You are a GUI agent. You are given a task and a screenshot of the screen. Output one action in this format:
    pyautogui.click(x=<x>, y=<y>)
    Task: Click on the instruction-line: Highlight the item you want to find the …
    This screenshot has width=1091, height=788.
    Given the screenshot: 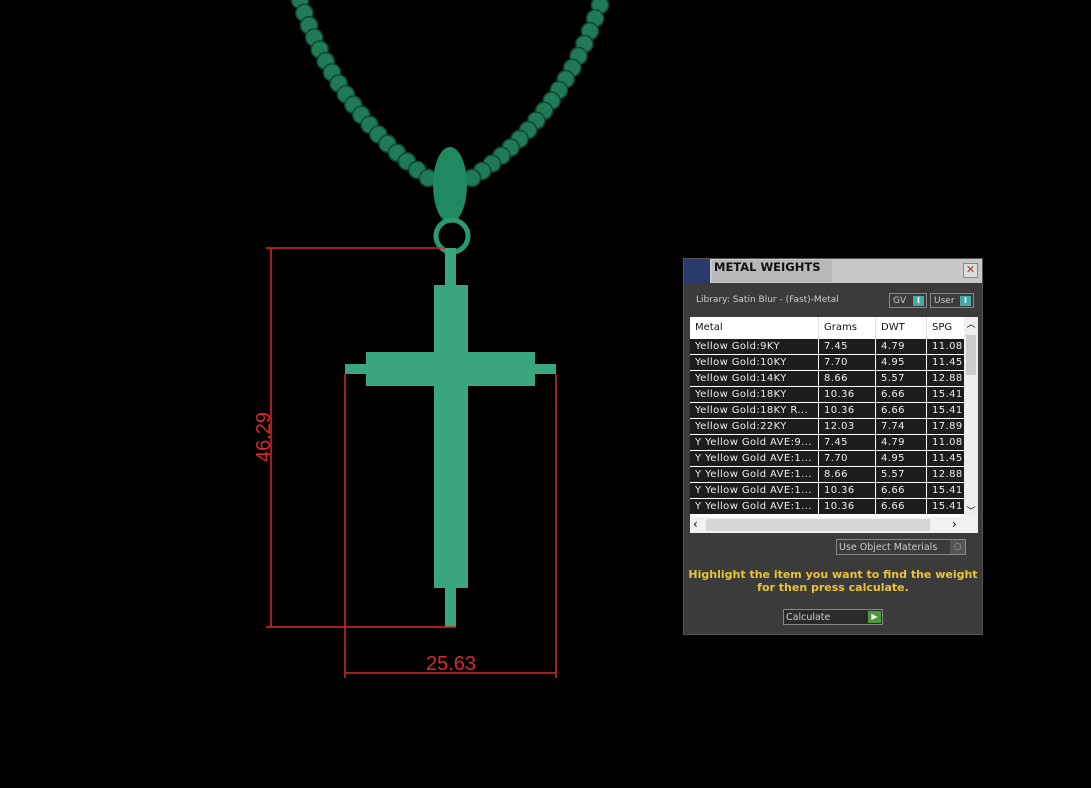 What is the action you would take?
    pyautogui.click(x=833, y=574)
    